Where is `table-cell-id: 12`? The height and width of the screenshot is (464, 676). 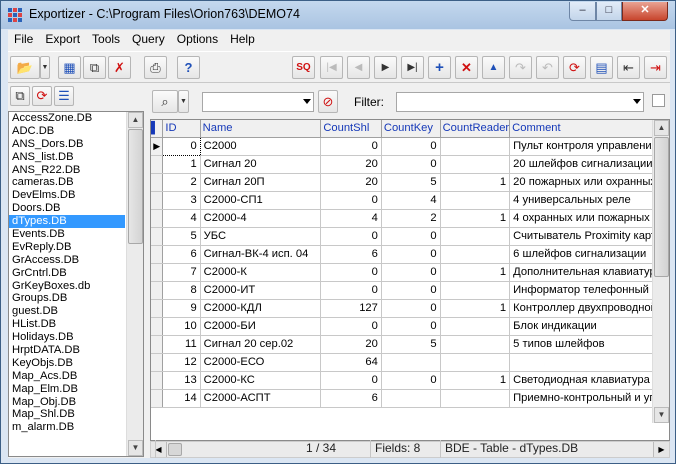
table-cell-id: 12 is located at coordinates (181, 362).